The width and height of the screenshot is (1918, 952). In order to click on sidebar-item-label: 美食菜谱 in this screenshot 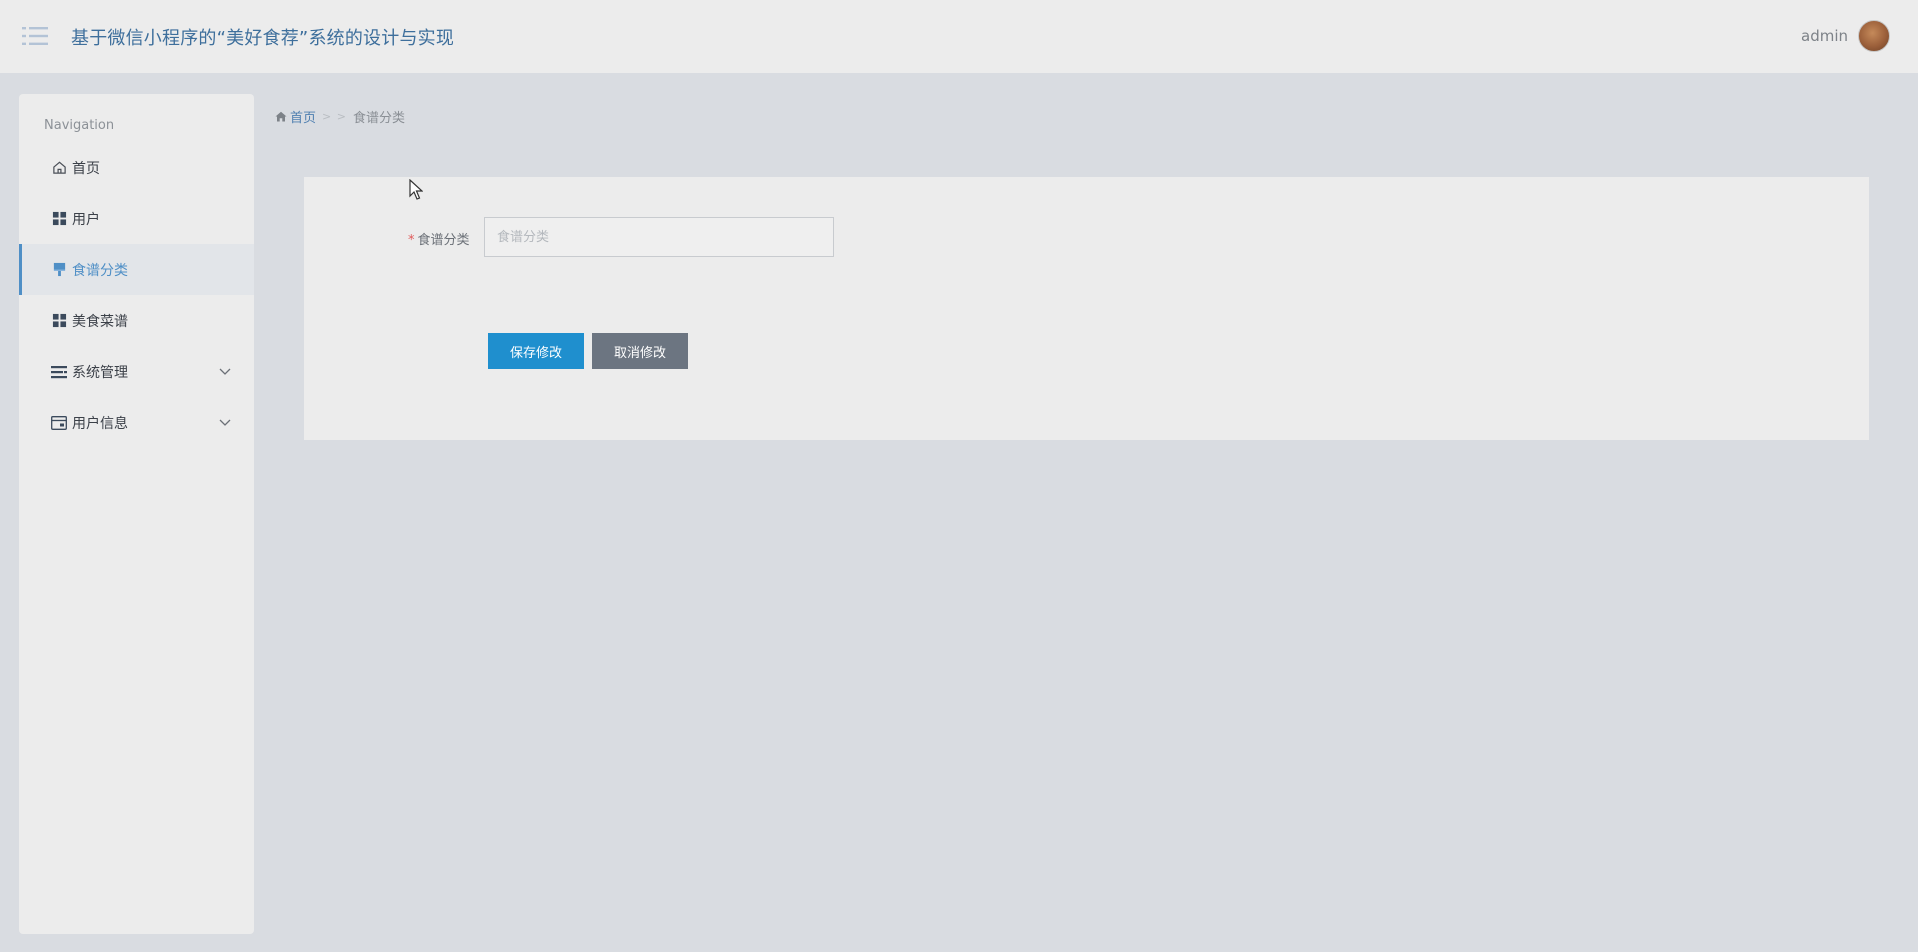, I will do `click(100, 321)`.